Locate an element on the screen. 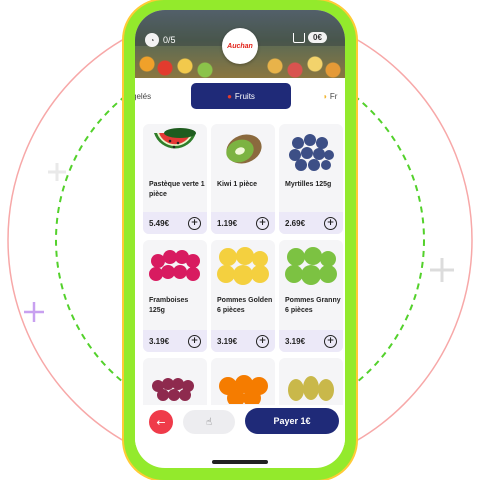  tap-button: ☝ is located at coordinates (209, 422).